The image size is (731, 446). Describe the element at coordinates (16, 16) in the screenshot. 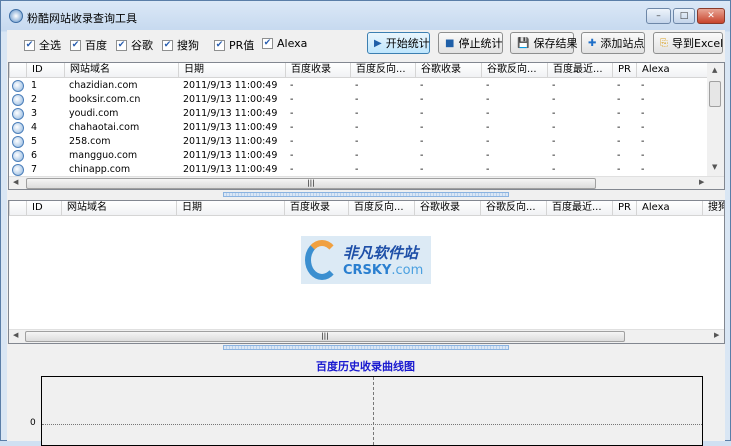

I see `app-icon` at that location.